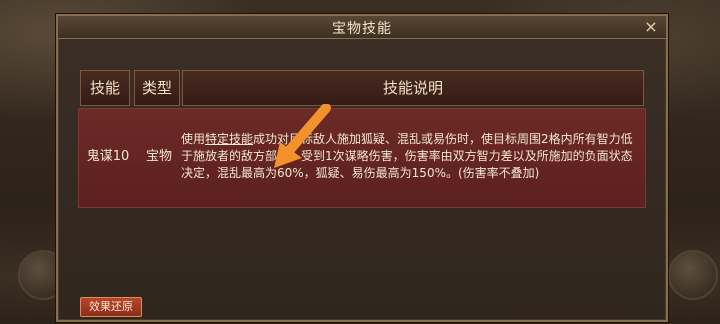 The height and width of the screenshot is (324, 720). Describe the element at coordinates (413, 88) in the screenshot. I see `header-description: 技能说明` at that location.